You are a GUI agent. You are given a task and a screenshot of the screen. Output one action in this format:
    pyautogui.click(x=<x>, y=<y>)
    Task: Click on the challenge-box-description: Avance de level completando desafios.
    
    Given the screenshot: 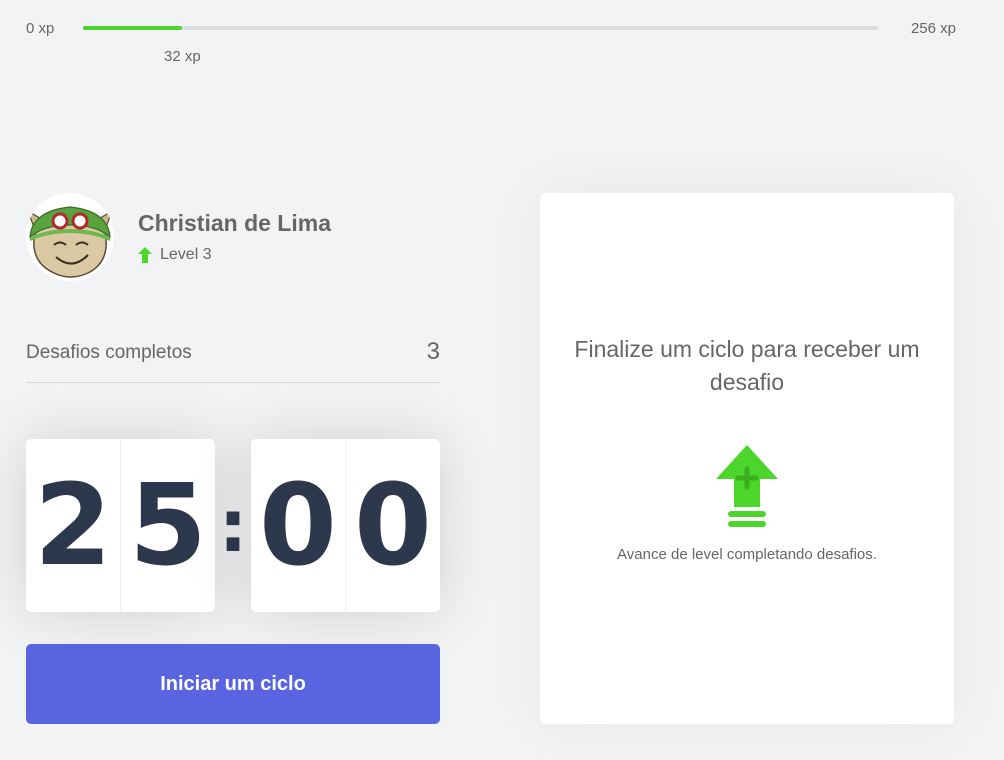 What is the action you would take?
    pyautogui.click(x=747, y=554)
    